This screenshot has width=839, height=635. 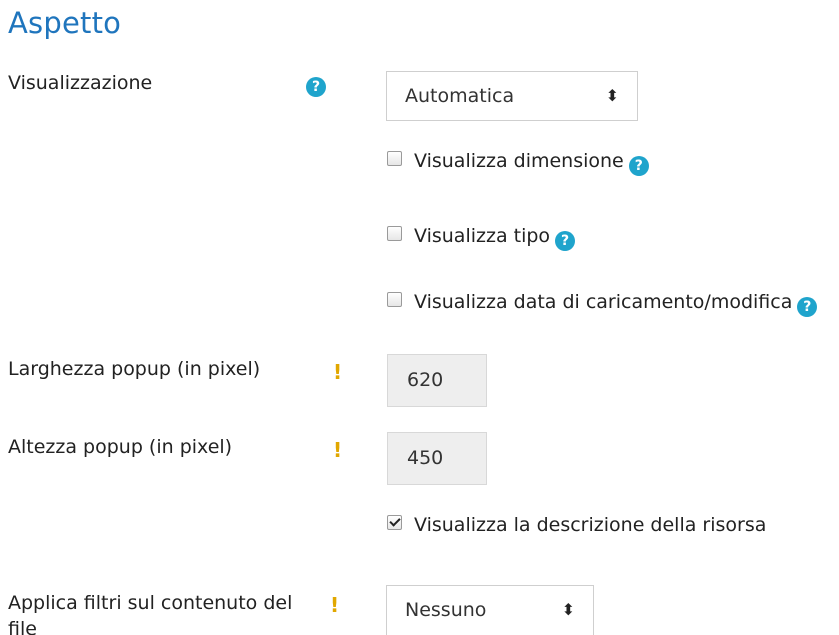 I want to click on show-size-row: Visualizza dimensione?, so click(x=518, y=162).